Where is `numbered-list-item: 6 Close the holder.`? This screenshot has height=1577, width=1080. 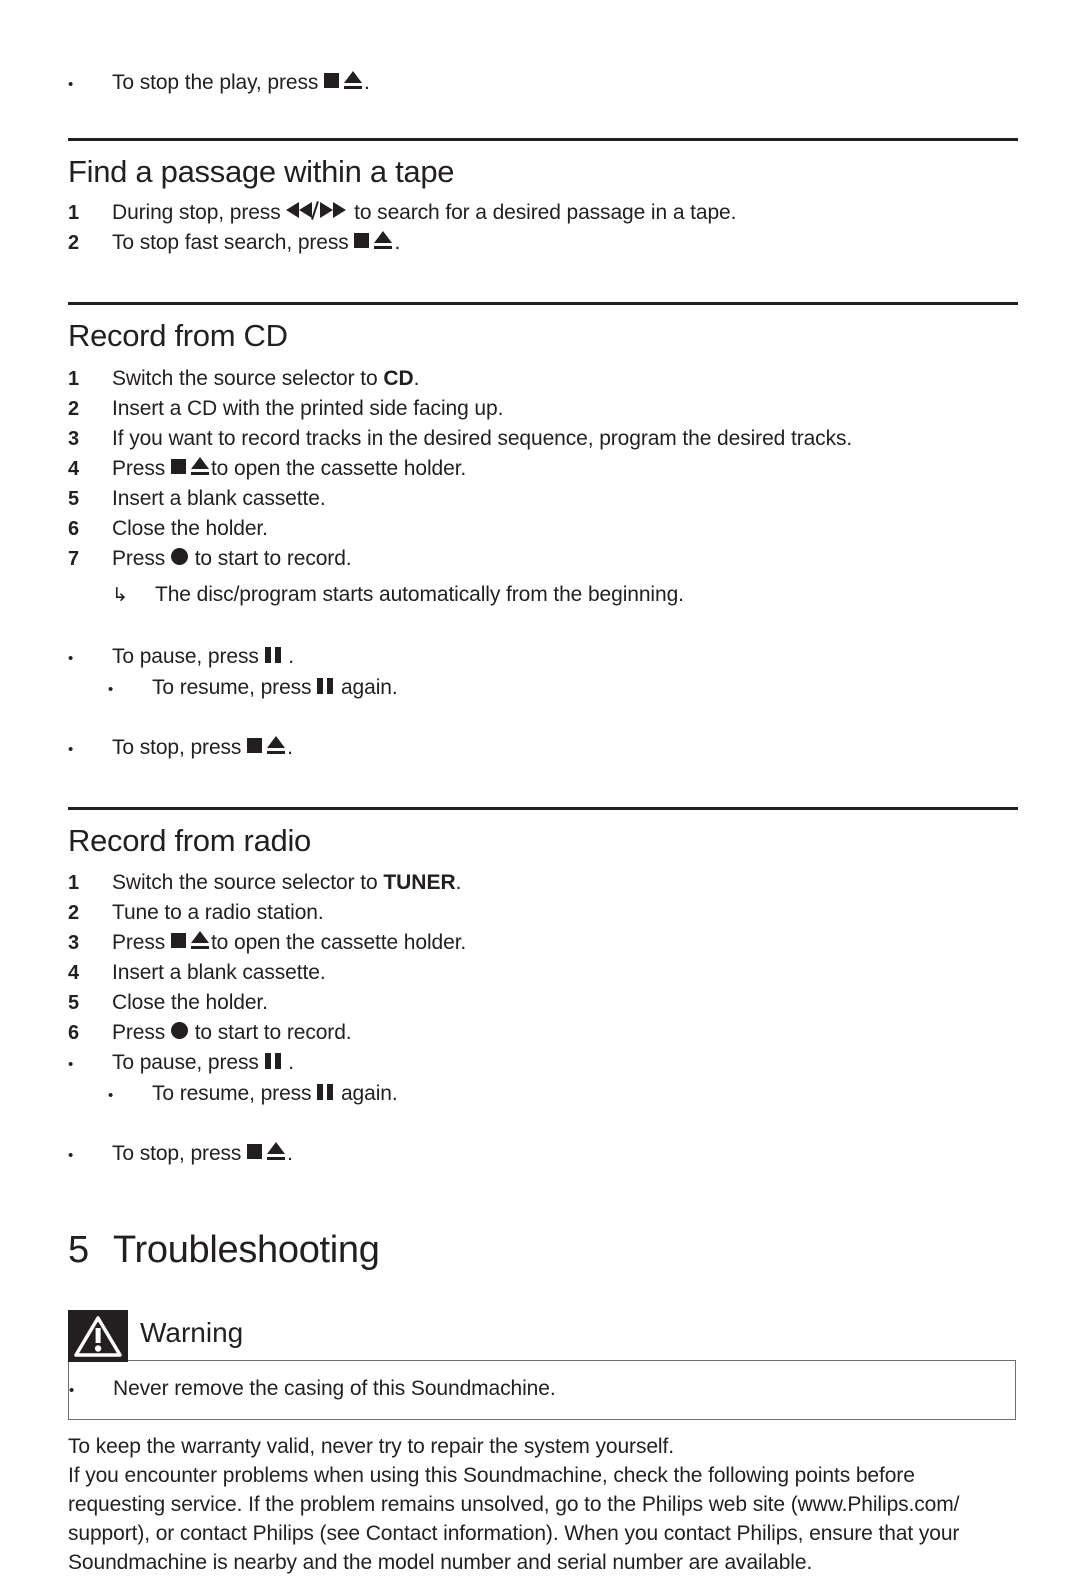
numbered-list-item: 6 Close the holder. is located at coordinates (543, 529).